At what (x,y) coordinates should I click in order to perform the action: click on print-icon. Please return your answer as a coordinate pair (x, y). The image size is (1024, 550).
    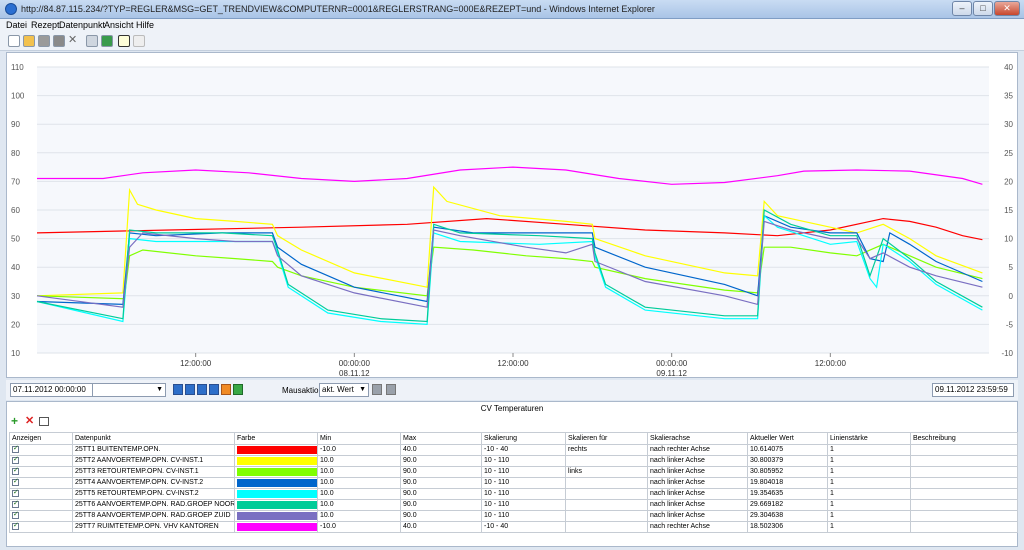
    Looking at the image, I should click on (92, 41).